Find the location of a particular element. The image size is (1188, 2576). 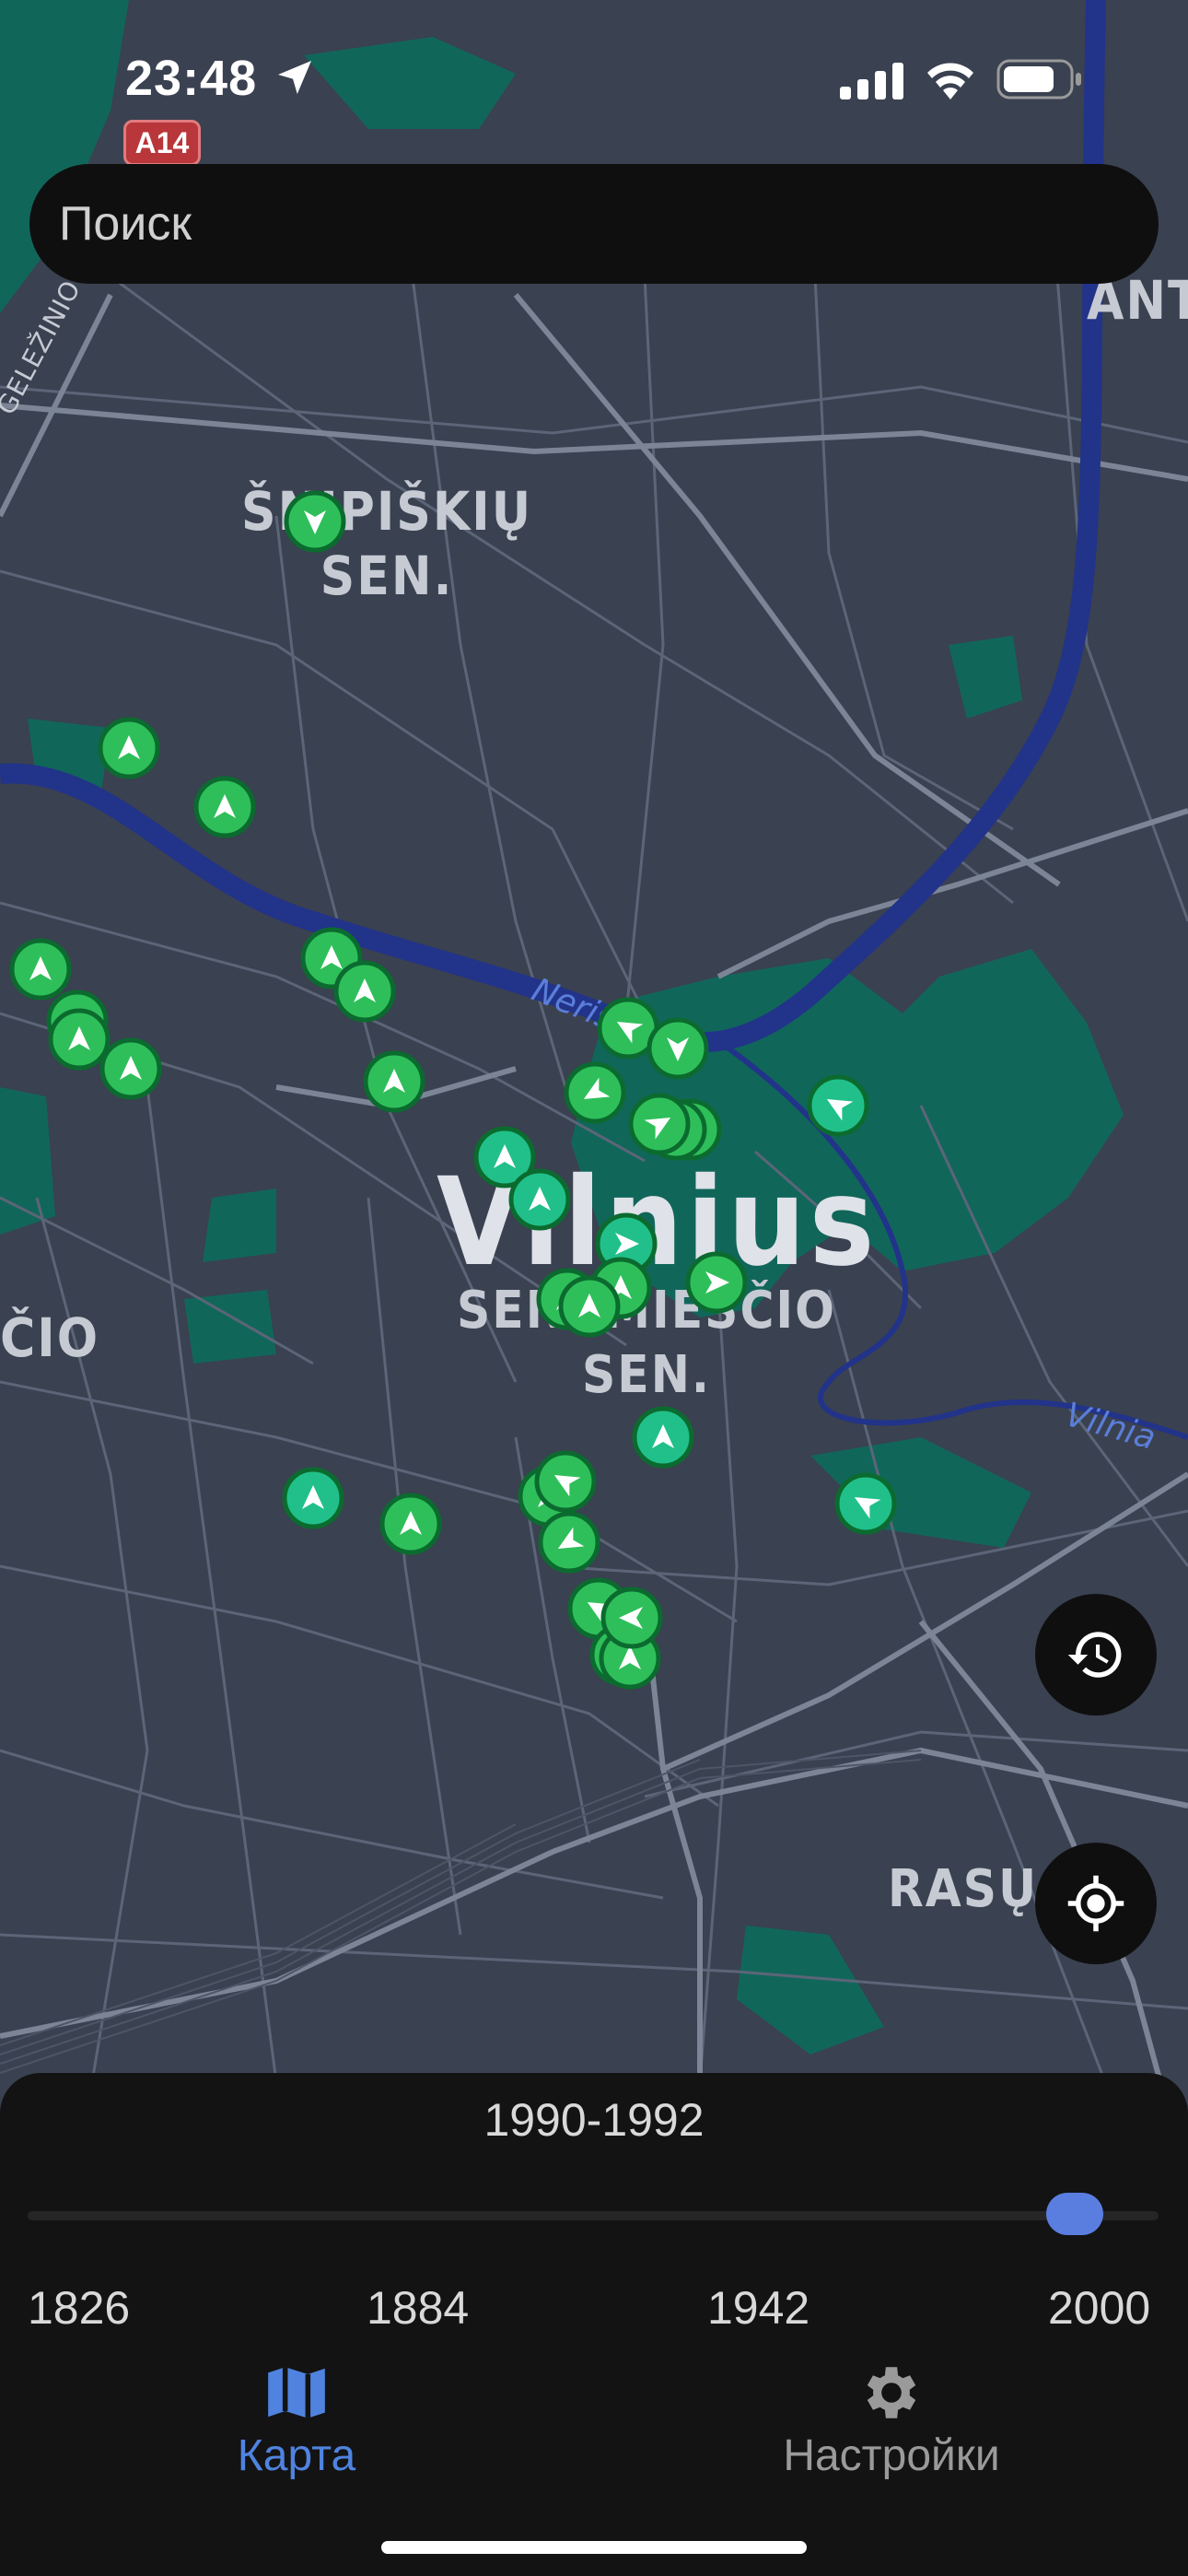

district-label-old-town: SENAMIESČIO SEN. is located at coordinates (646, 1343).